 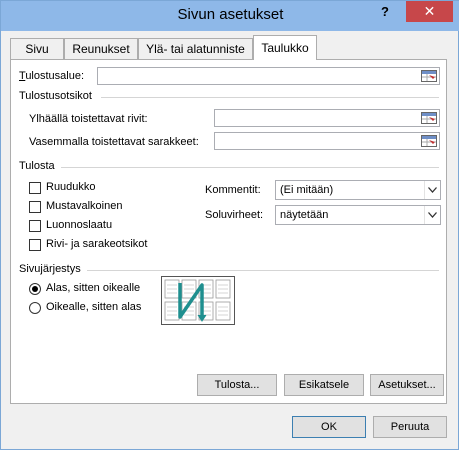 I want to click on print-preview-button: Esikatsele, so click(x=324, y=385).